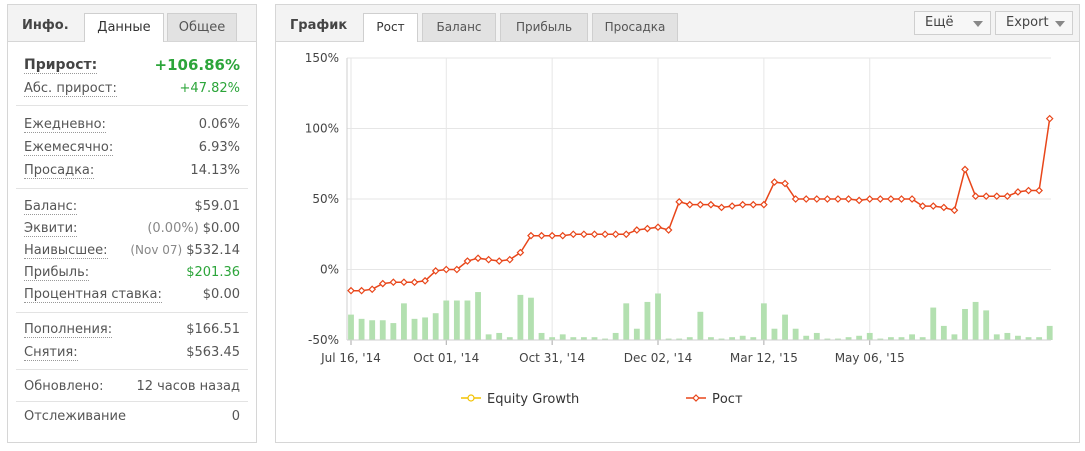 The height and width of the screenshot is (451, 1085). What do you see at coordinates (329, 270) in the screenshot?
I see `y-tick-label: 0%` at bounding box center [329, 270].